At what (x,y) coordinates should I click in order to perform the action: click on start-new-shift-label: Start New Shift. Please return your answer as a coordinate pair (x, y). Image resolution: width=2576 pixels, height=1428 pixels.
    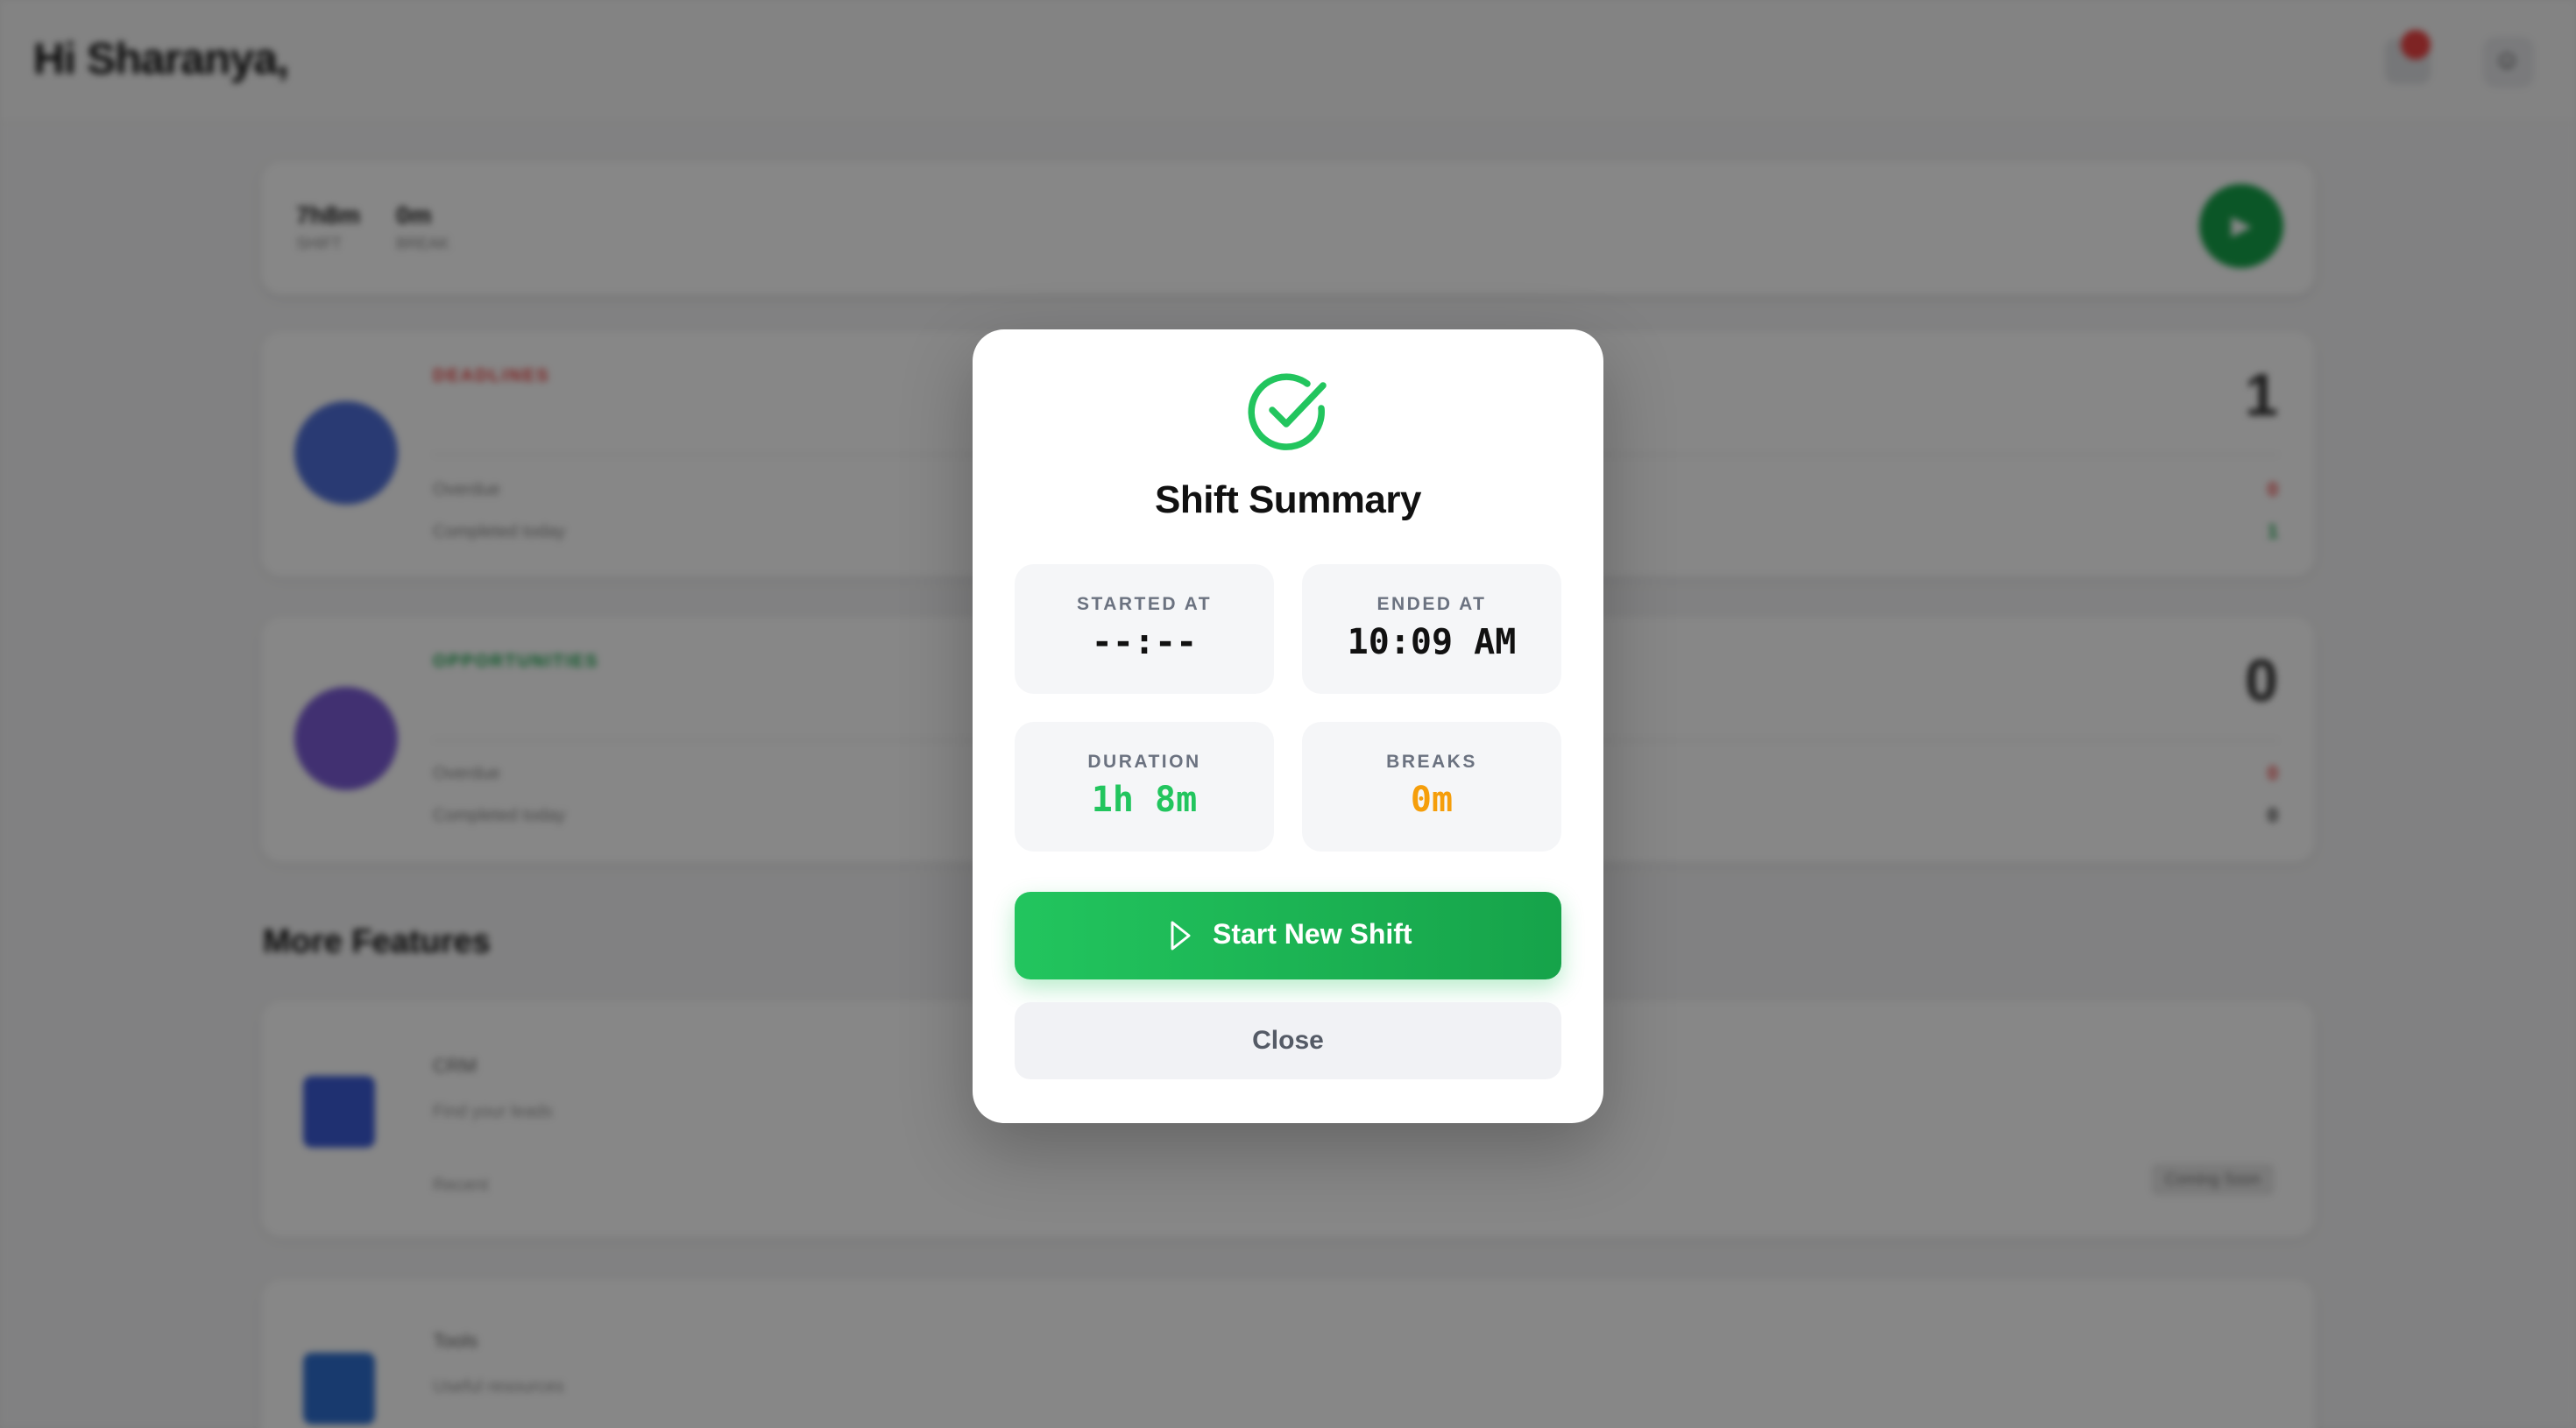
    Looking at the image, I should click on (1312, 934).